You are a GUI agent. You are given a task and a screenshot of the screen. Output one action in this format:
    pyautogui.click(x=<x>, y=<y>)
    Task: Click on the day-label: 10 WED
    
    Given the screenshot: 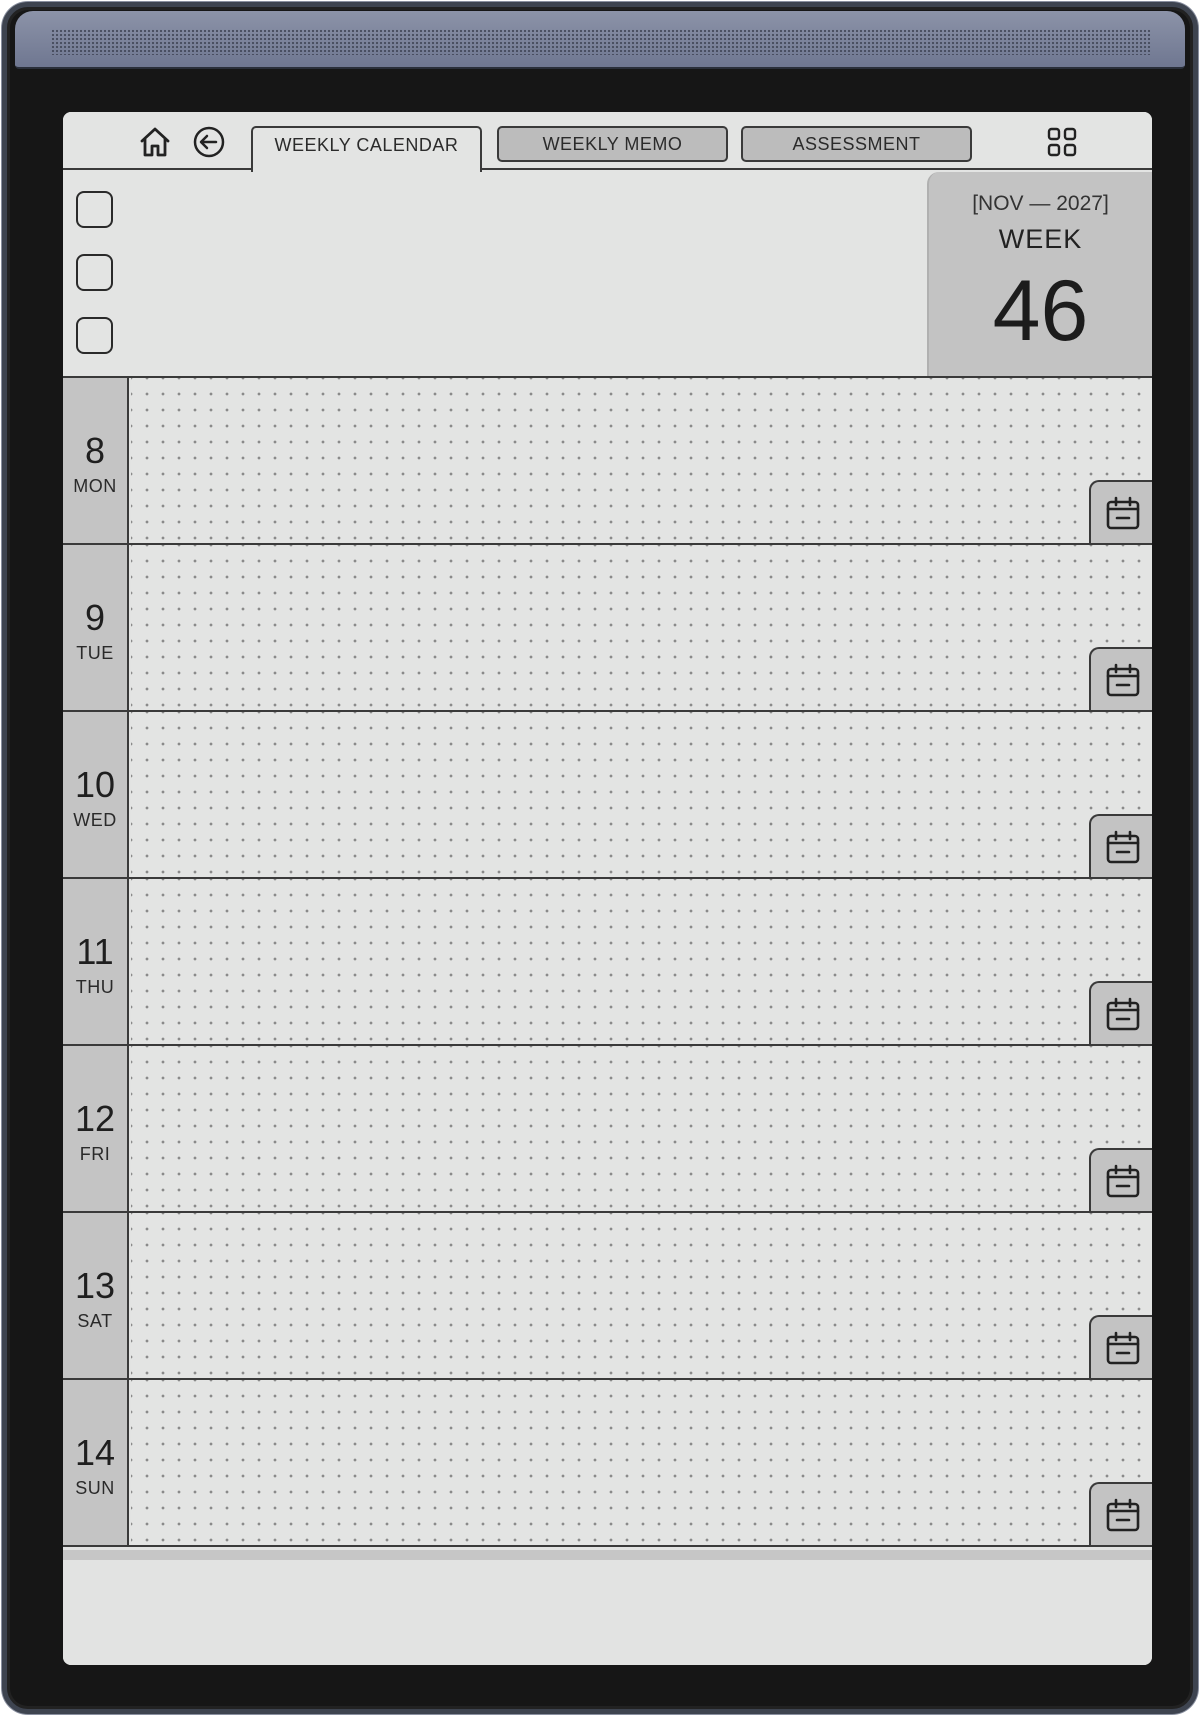 What is the action you would take?
    pyautogui.click(x=96, y=794)
    